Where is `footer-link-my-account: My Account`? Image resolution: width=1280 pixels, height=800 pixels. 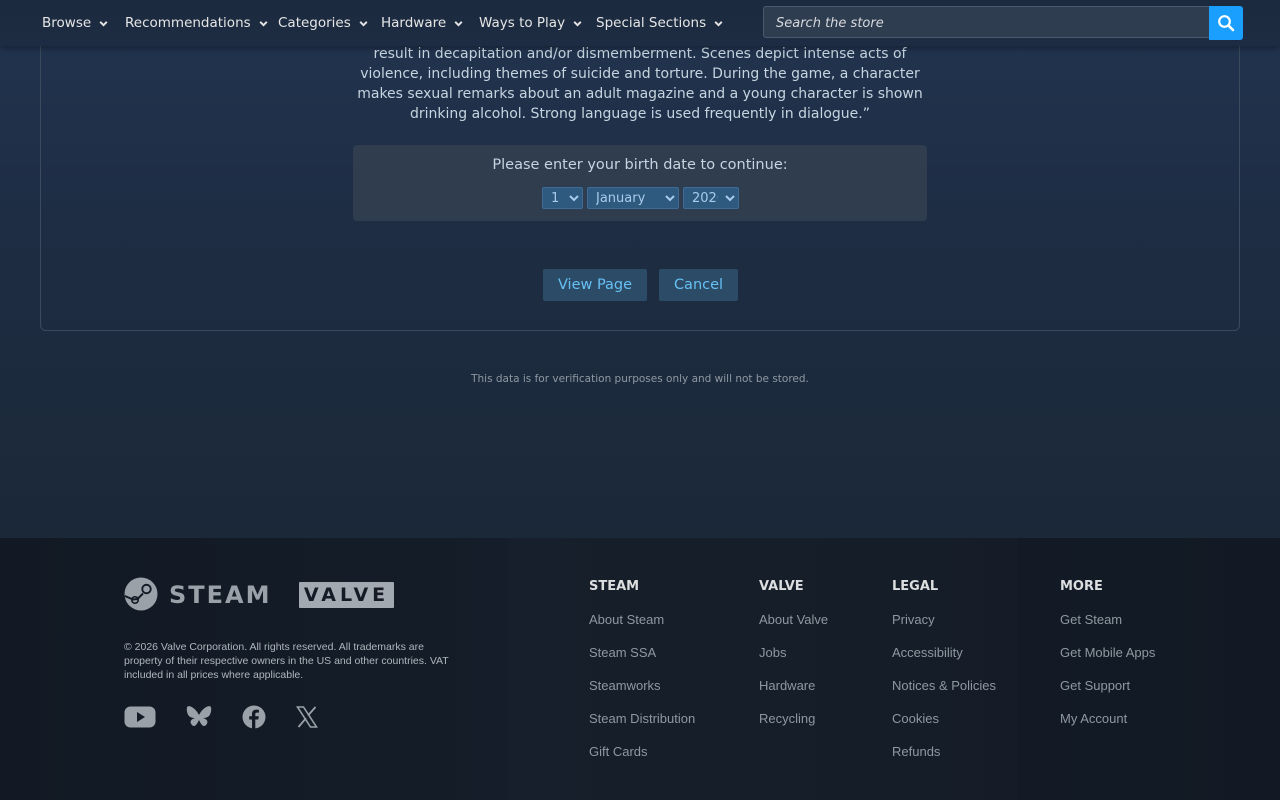 footer-link-my-account: My Account is located at coordinates (1093, 718).